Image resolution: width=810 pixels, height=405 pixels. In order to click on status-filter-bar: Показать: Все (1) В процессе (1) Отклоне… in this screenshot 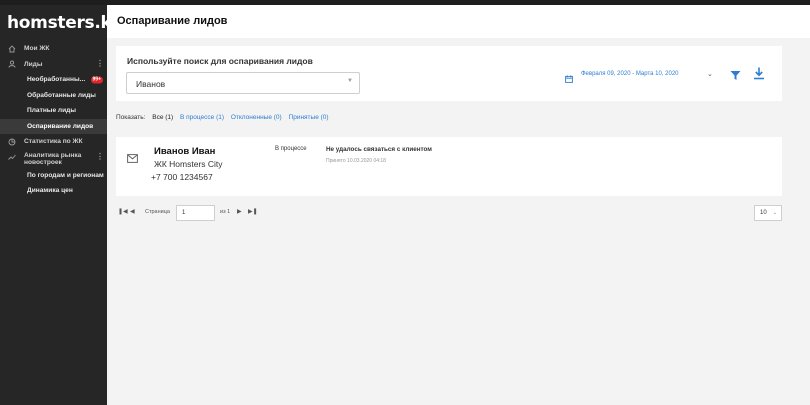, I will do `click(225, 117)`.